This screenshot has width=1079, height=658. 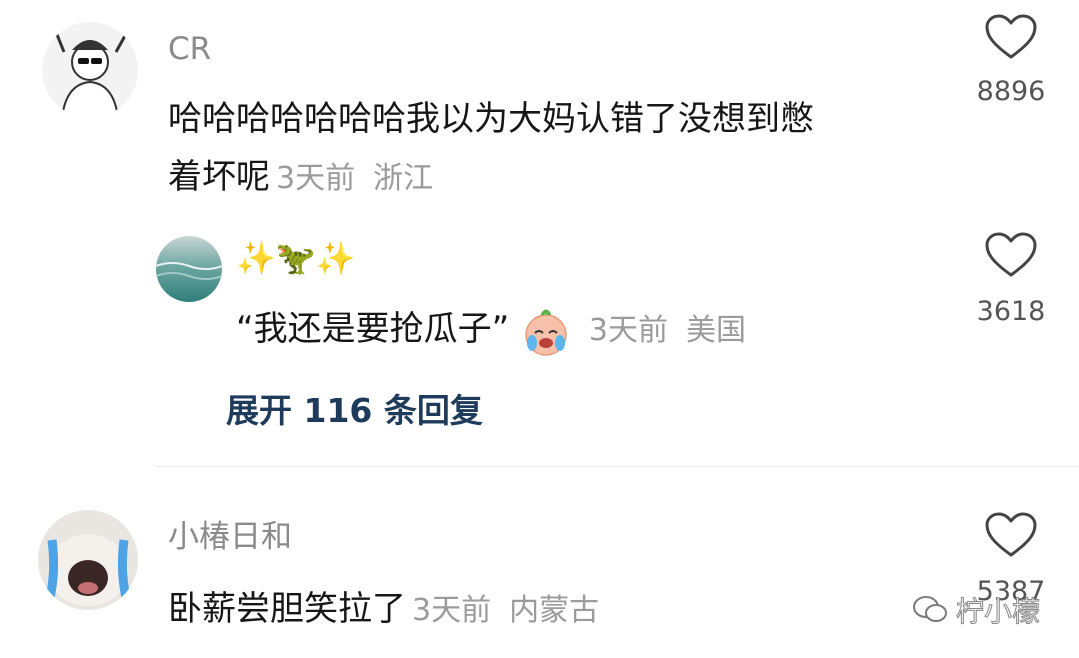 I want to click on comment-text-line: 哈哈哈哈哈哈哈我以为大妈认错了没想到憋, so click(x=491, y=119).